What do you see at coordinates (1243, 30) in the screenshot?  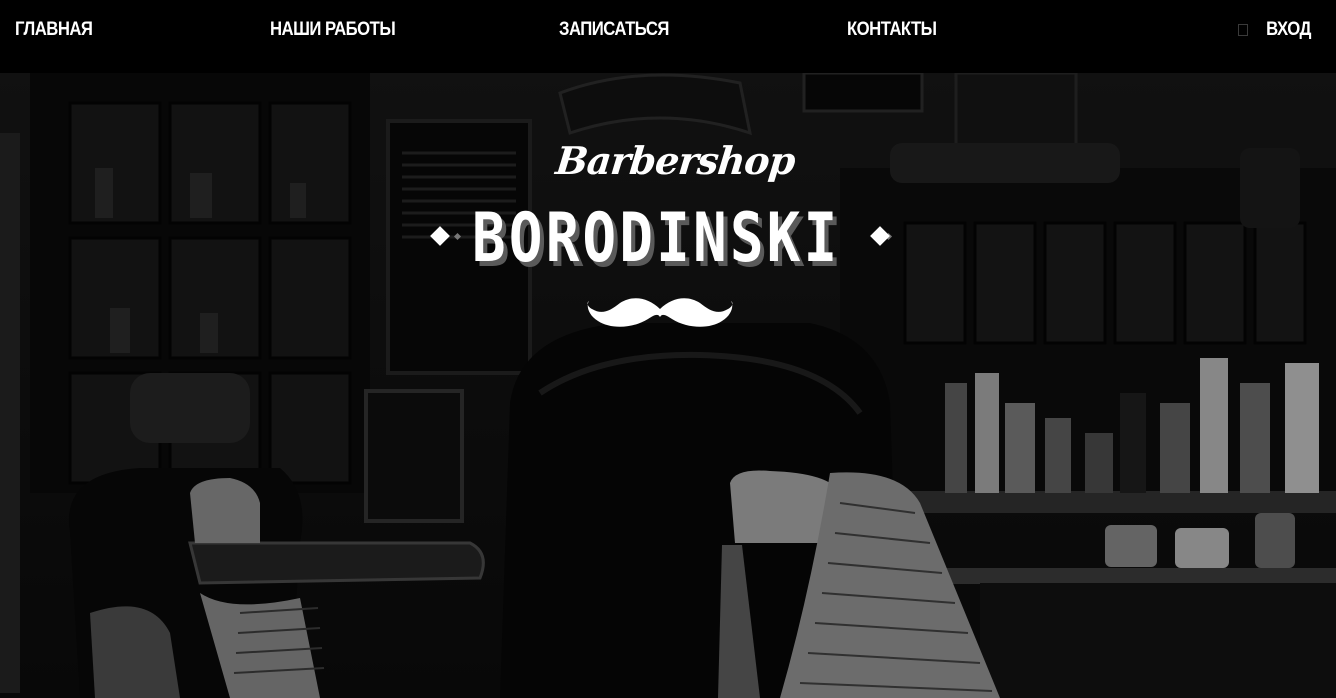 I see `login-icon` at bounding box center [1243, 30].